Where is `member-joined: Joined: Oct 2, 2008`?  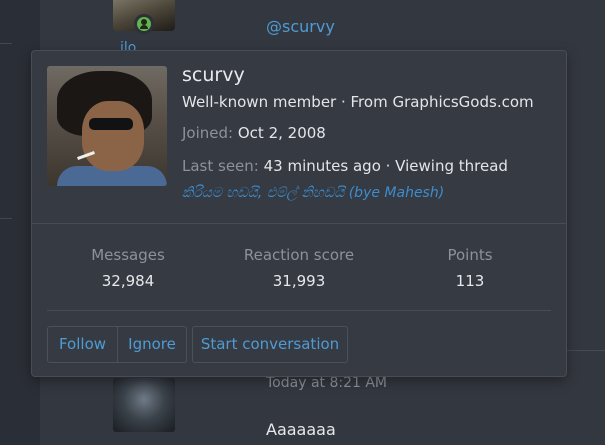
member-joined: Joined: Oct 2, 2008 is located at coordinates (254, 133).